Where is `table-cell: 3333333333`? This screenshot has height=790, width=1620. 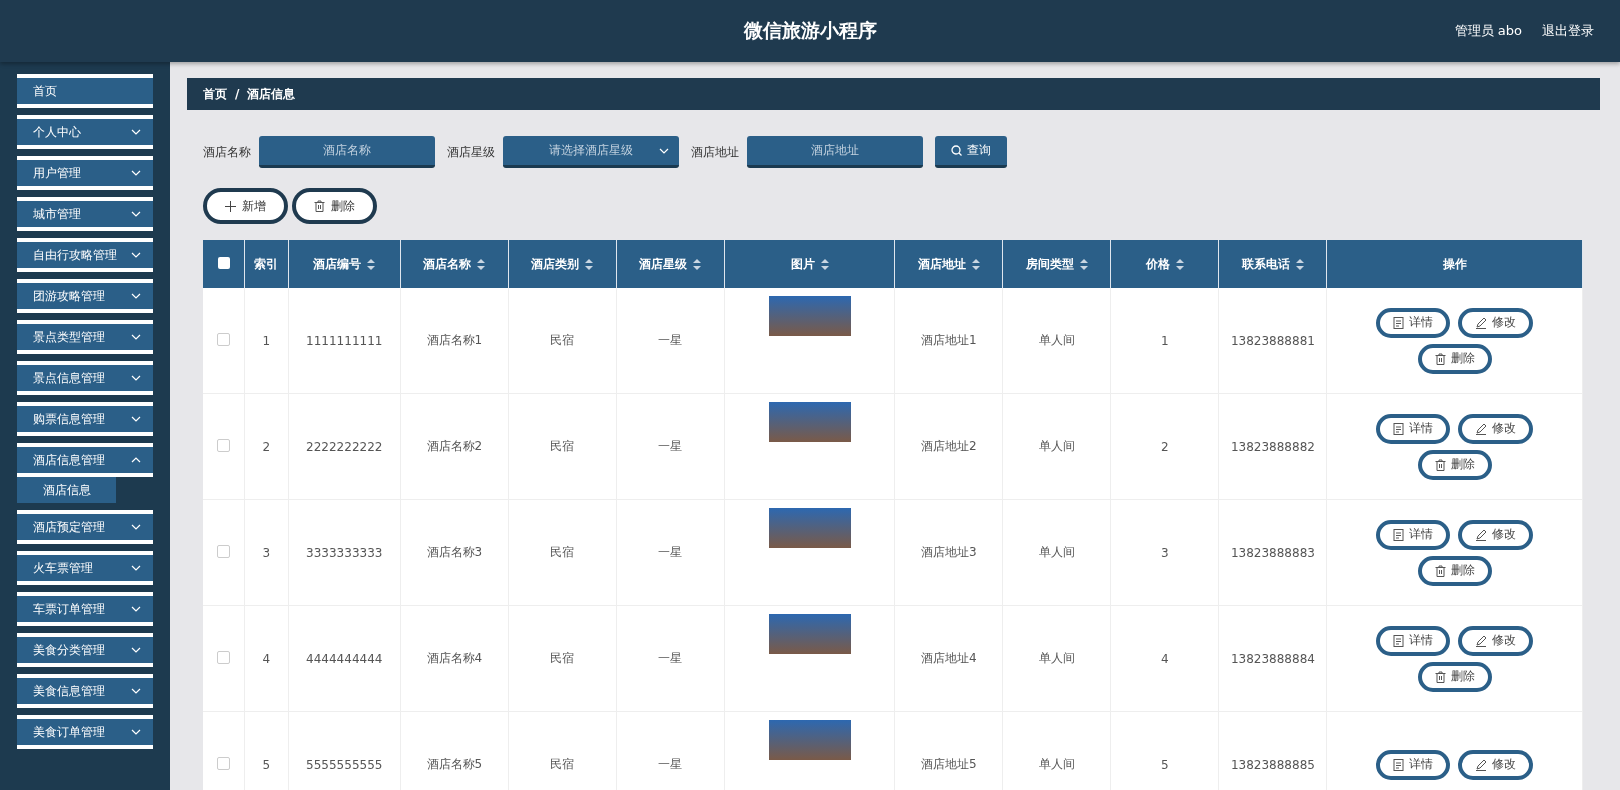
table-cell: 3333333333 is located at coordinates (344, 552).